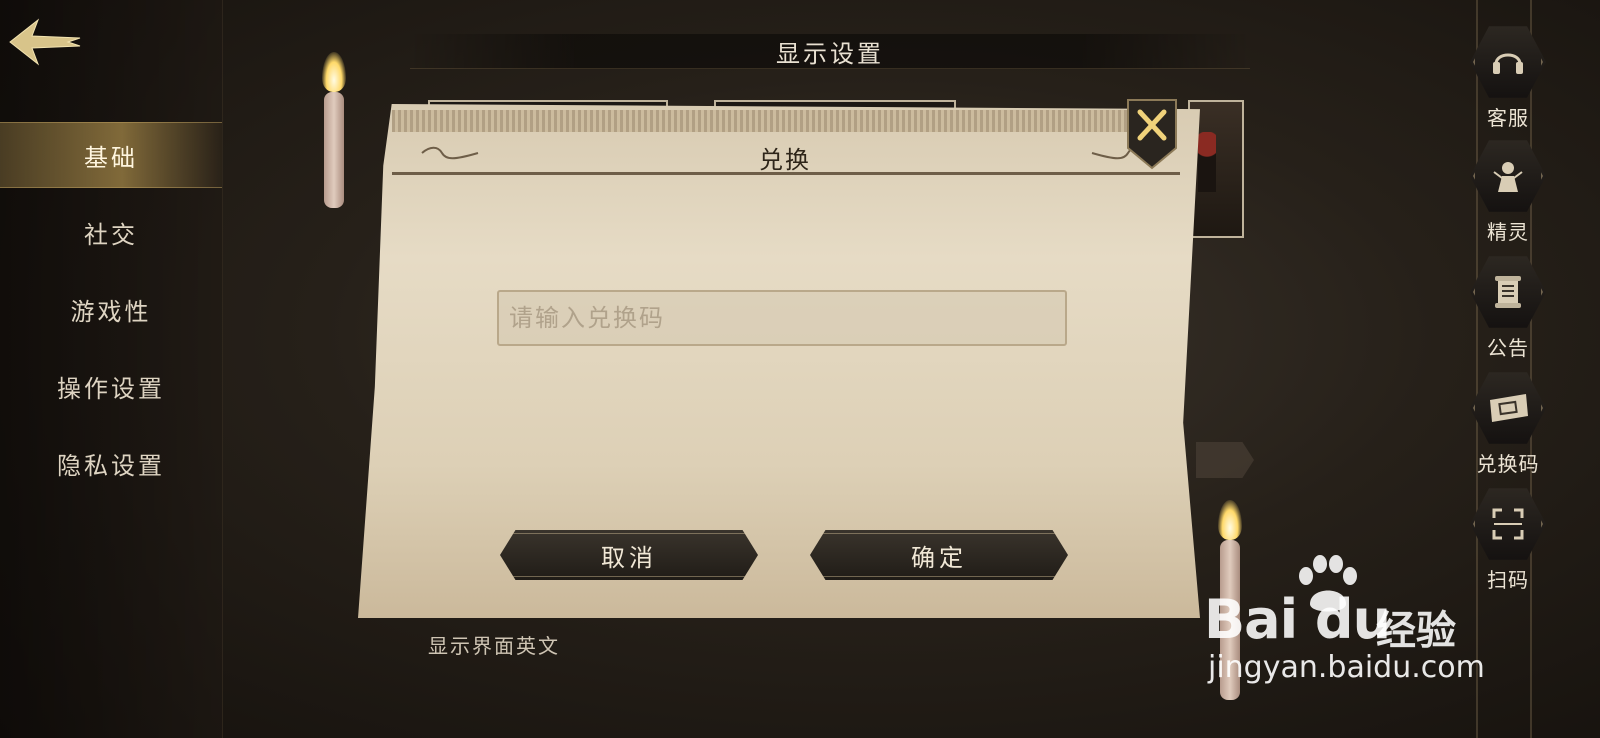 This screenshot has width=1600, height=738. Describe the element at coordinates (1225, 460) in the screenshot. I see `scroll-right-arrow-icon` at that location.